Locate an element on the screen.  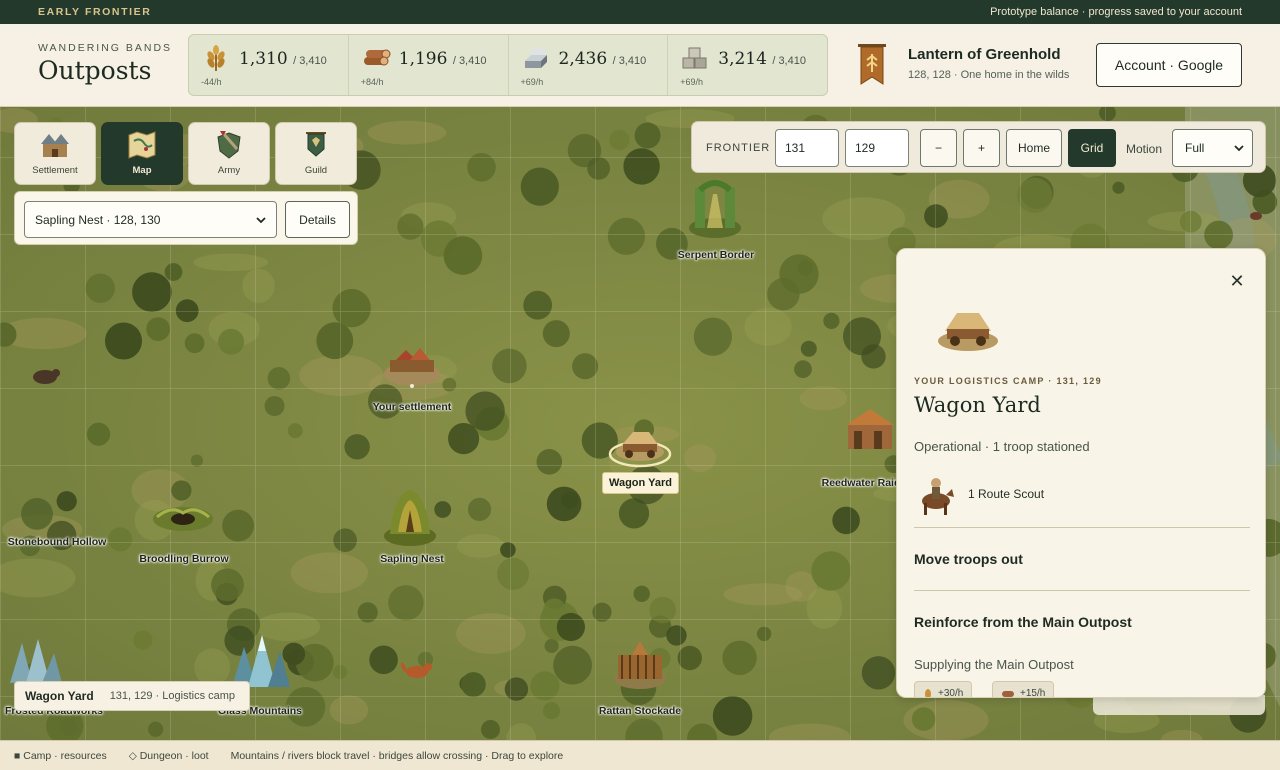
panel-title: Wagon Yard is located at coordinates (977, 405).